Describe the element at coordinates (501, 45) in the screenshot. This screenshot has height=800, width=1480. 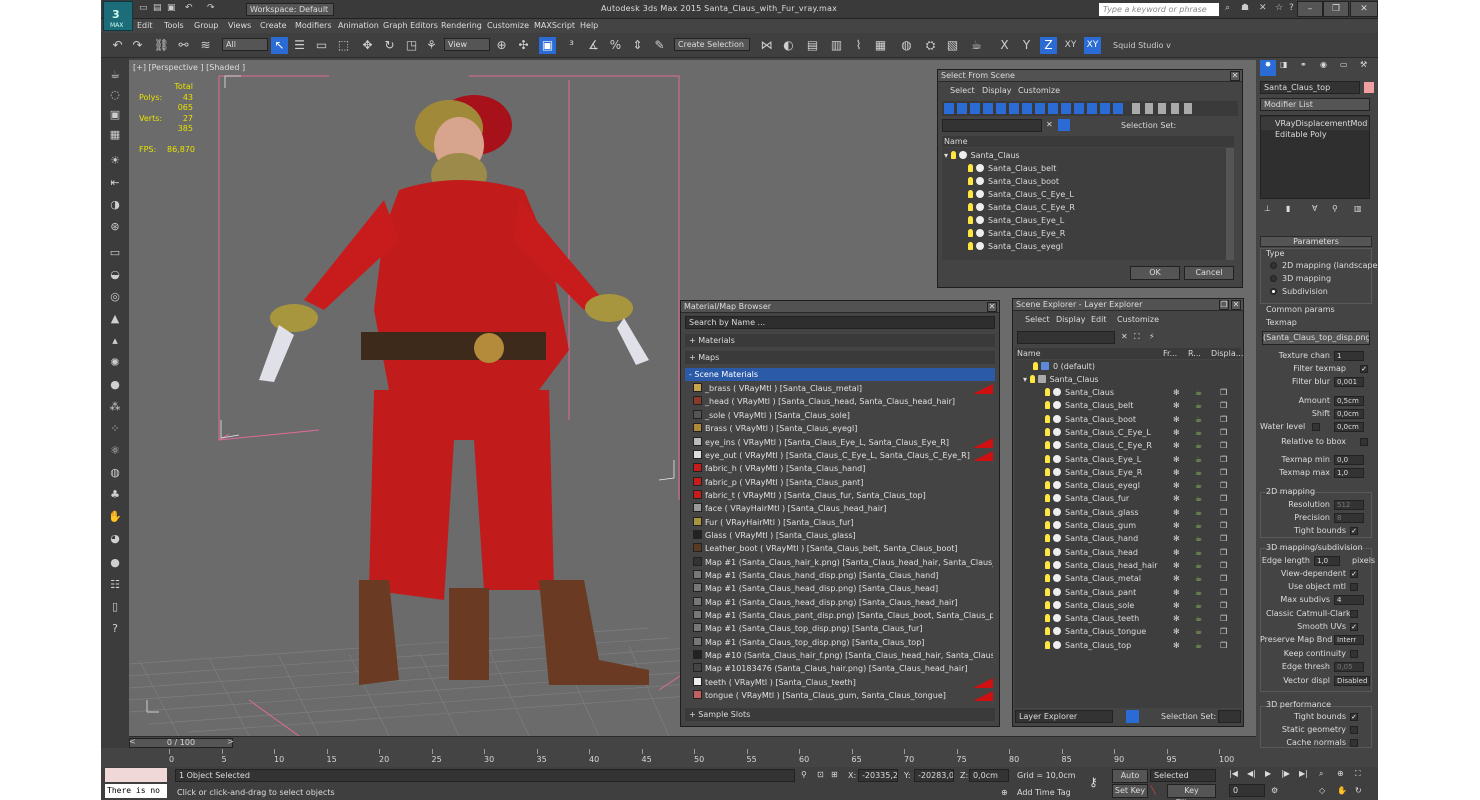
I see `pivot-center-icon: ⊕` at that location.